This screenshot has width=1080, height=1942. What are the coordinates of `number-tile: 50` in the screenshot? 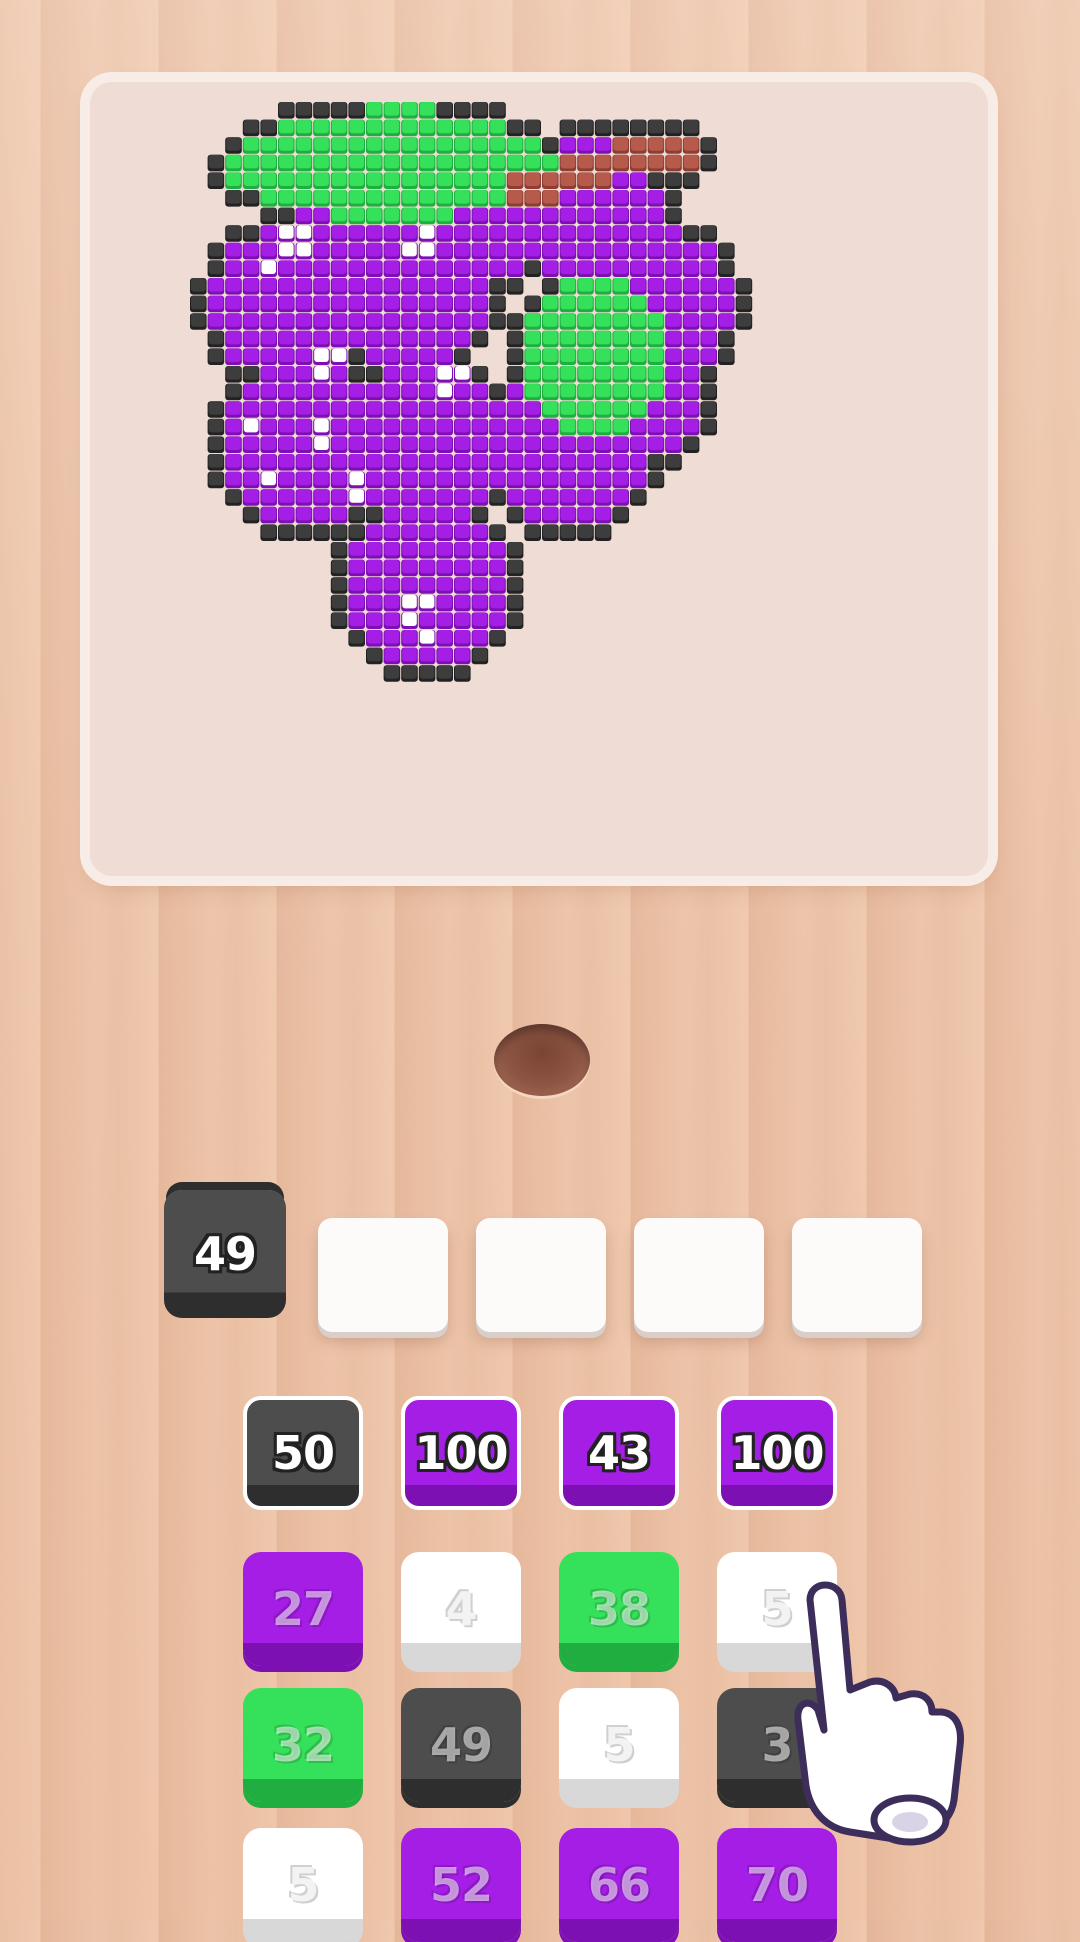 It's located at (303, 1453).